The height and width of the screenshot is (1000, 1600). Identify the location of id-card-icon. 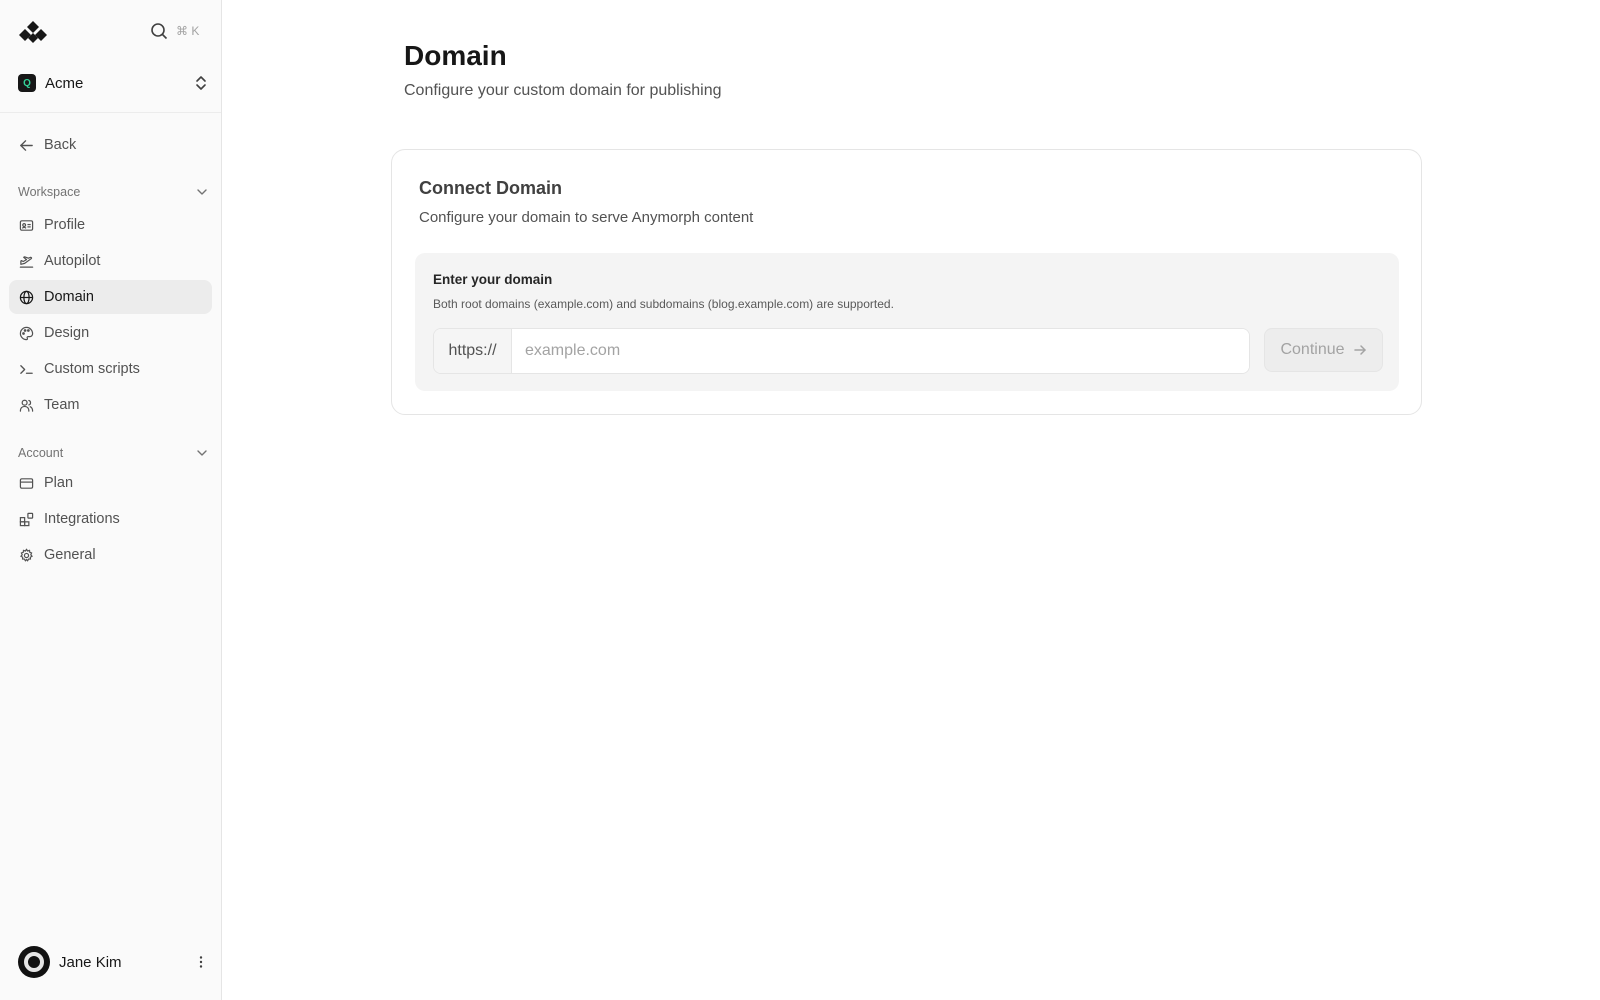
(26, 225).